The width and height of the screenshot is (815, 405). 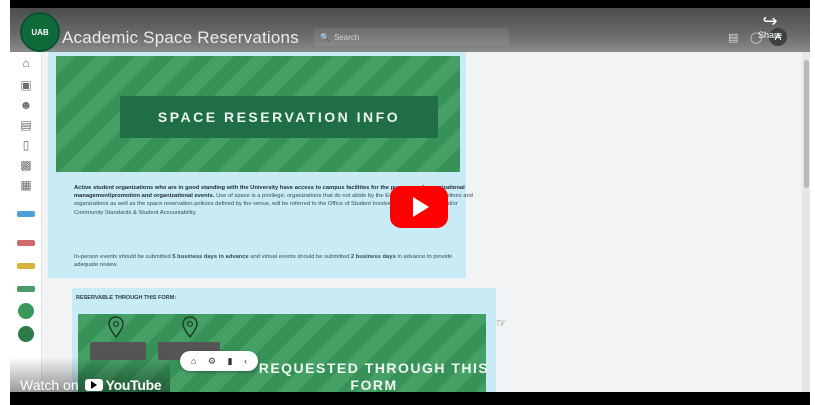 I want to click on slide-toolbar: ⌂ ⚙ ▮ ‹, so click(x=219, y=361).